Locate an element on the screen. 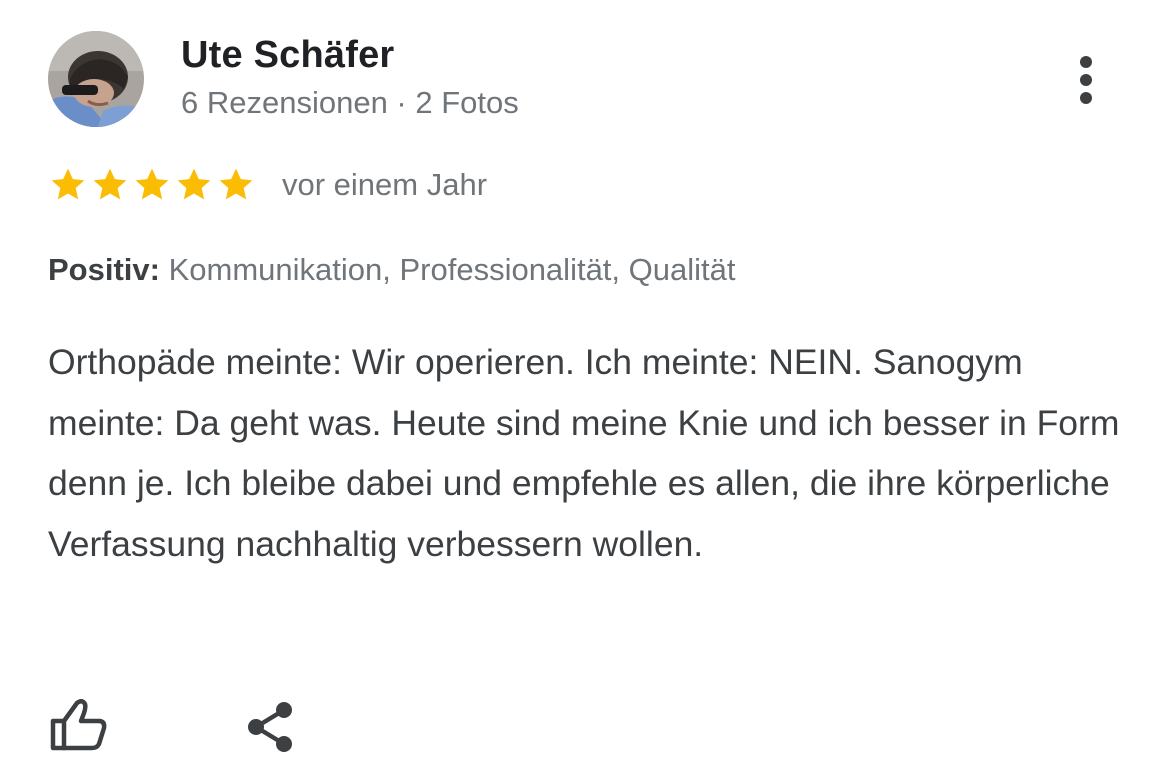  share-icon is located at coordinates (270, 727).